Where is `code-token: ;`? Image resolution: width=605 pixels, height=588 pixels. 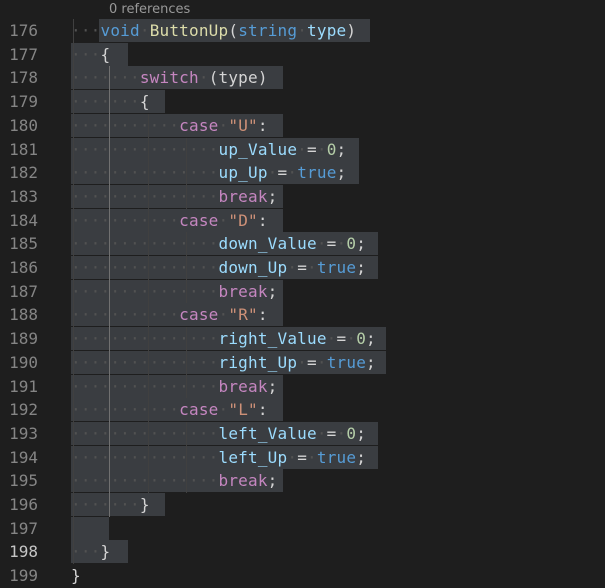 code-token: ; is located at coordinates (371, 339).